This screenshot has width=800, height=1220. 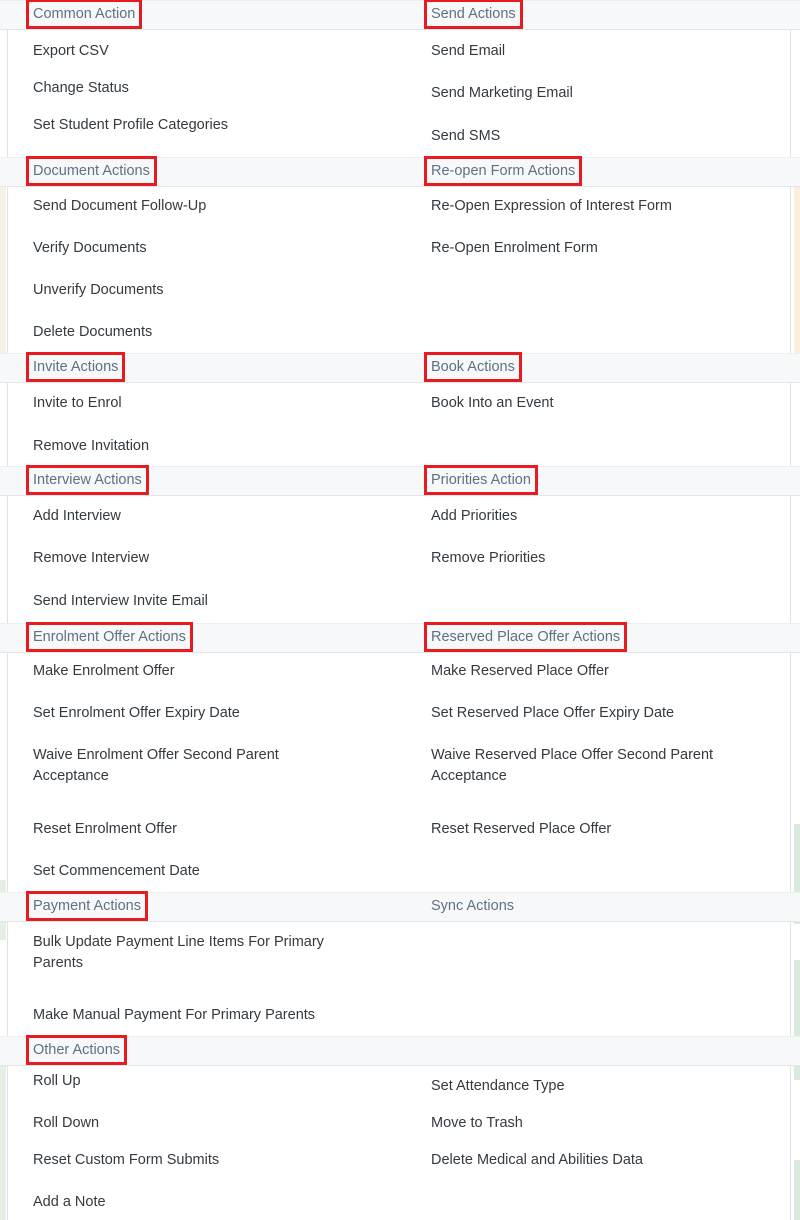 I want to click on section-header-reserved-place-offer-actions: Reserved Place Offer Actions, so click(x=525, y=637).